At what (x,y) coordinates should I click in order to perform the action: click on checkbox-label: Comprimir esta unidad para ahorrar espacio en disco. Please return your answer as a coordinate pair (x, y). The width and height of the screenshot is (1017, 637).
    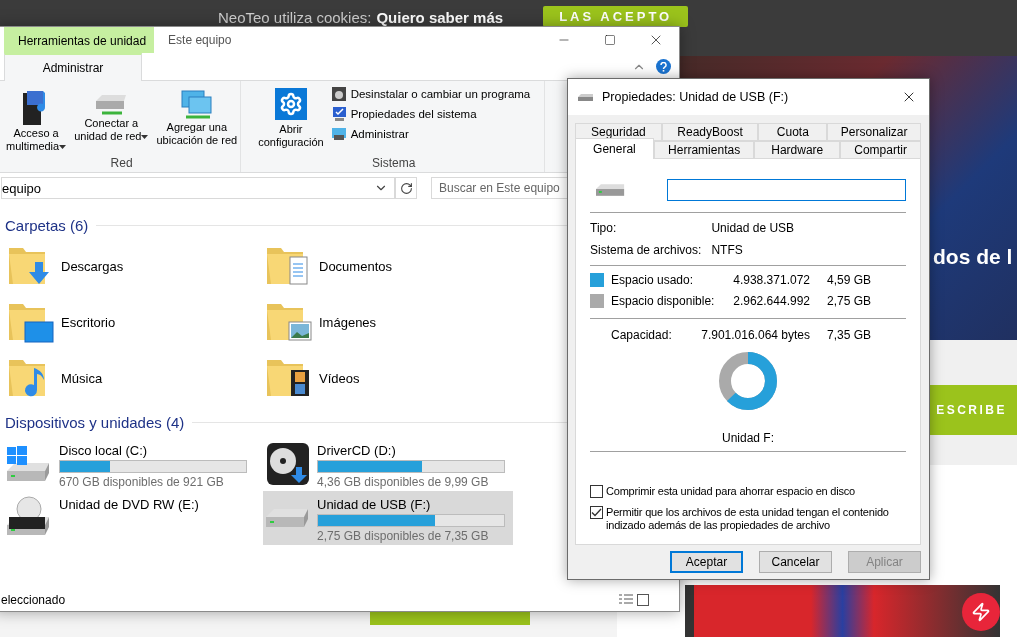
    Looking at the image, I should click on (731, 491).